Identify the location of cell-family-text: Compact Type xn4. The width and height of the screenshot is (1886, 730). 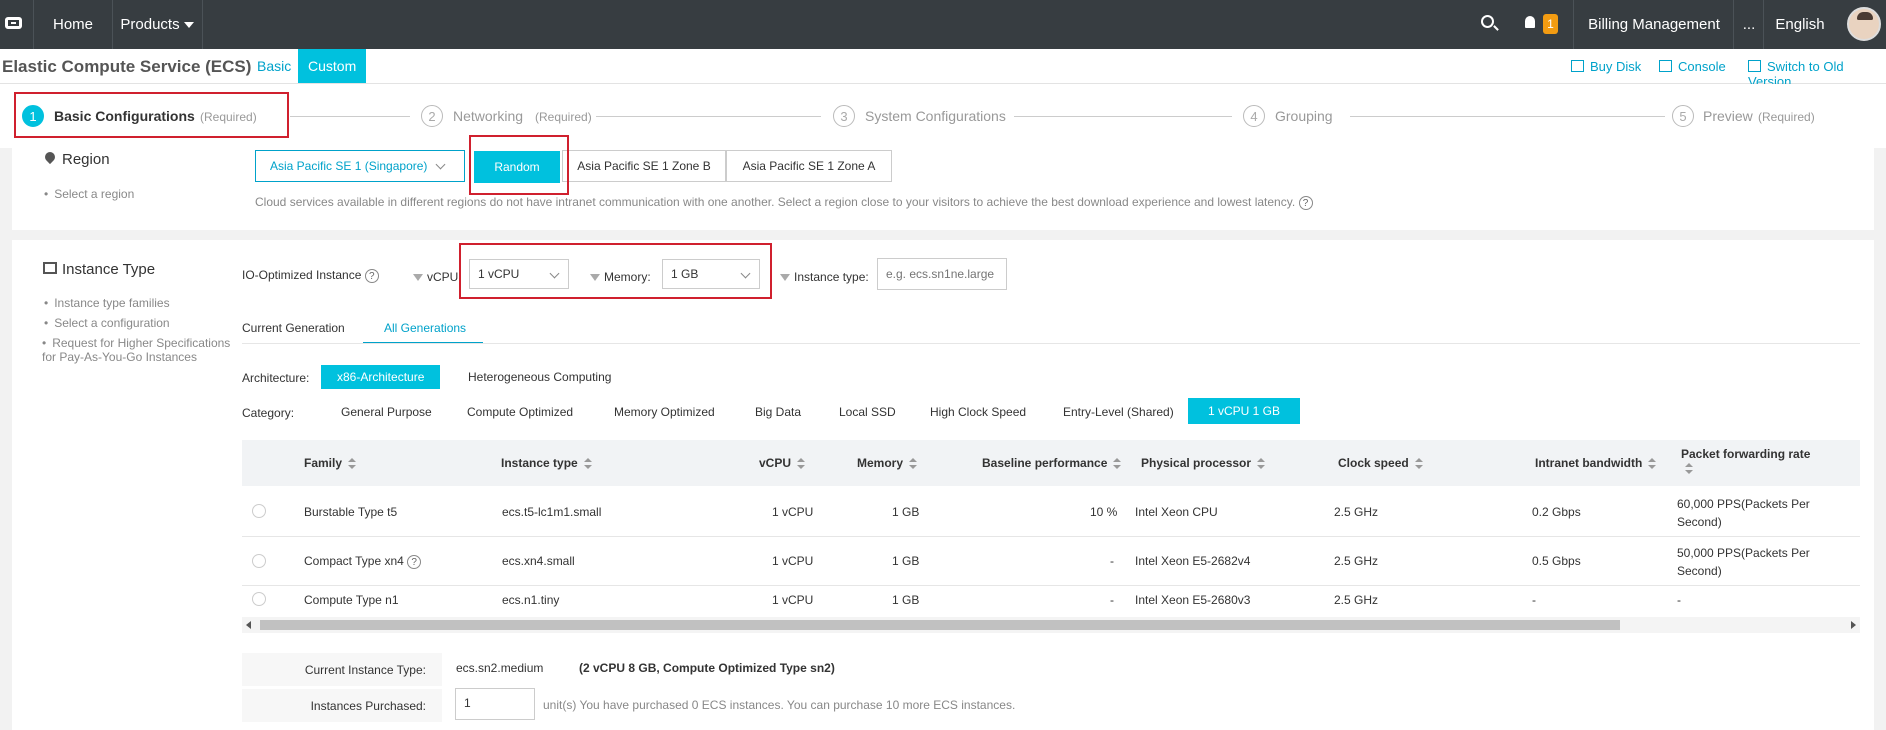
(354, 561).